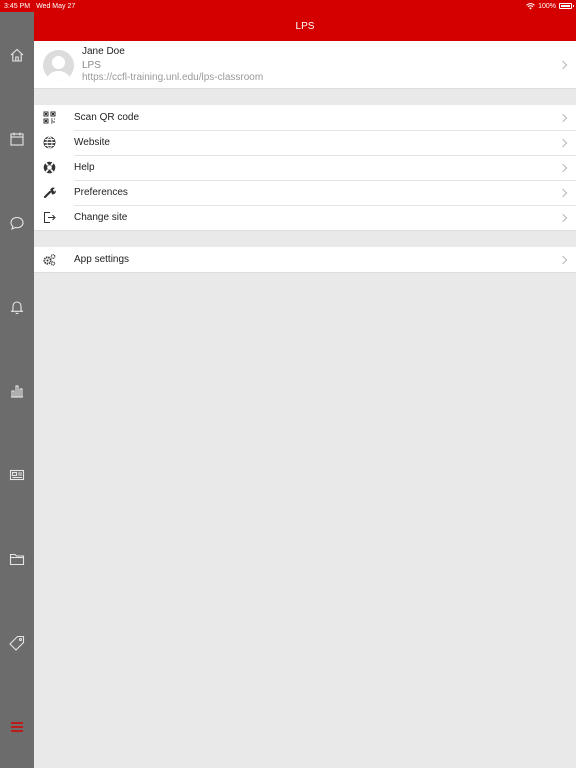  What do you see at coordinates (49, 259) in the screenshot?
I see `cogs-icon` at bounding box center [49, 259].